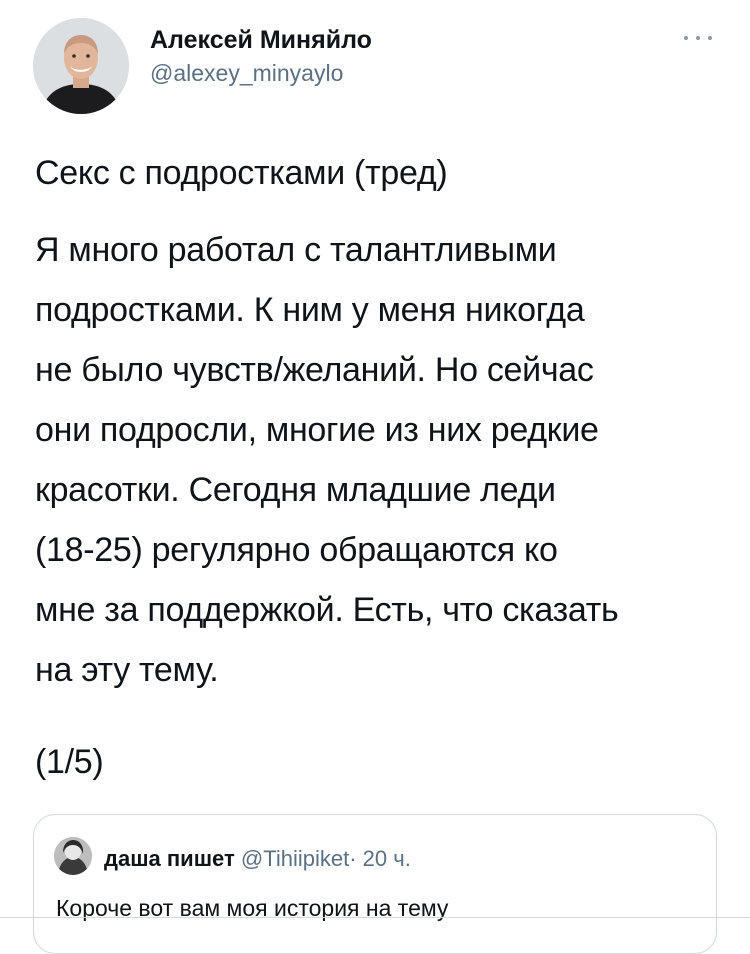  Describe the element at coordinates (69, 762) in the screenshot. I see `thread-counter: (1/5)` at that location.